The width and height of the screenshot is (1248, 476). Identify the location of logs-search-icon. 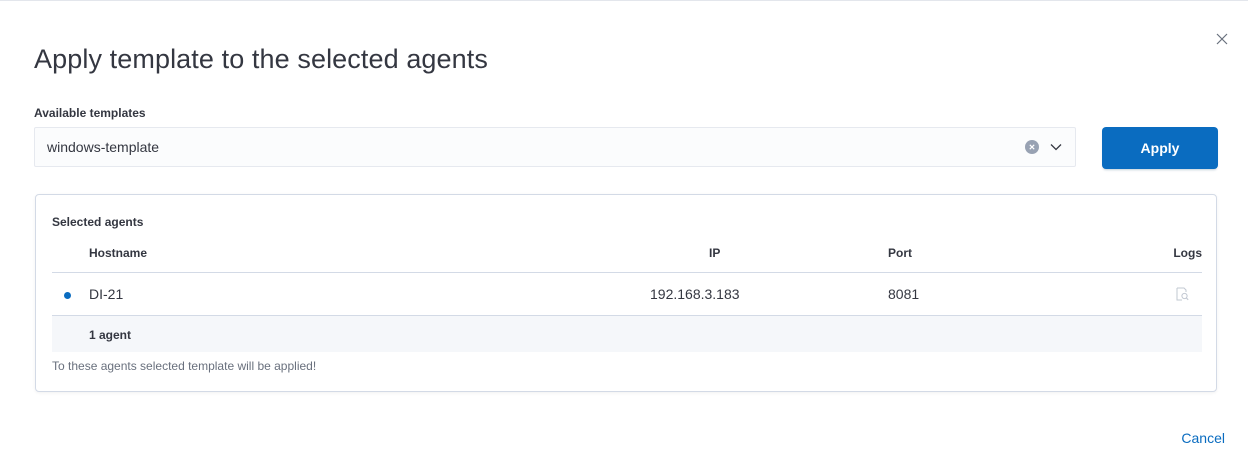
(1182, 294).